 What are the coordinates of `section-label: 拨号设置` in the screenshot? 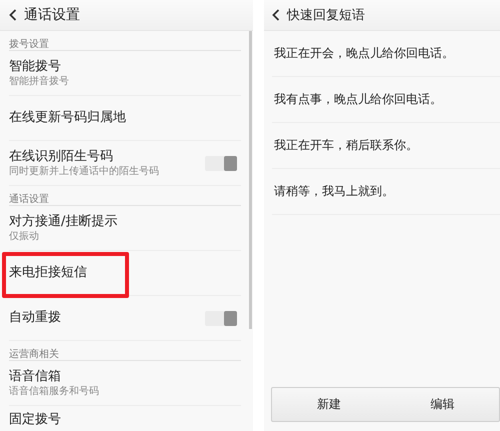 It's located at (125, 43).